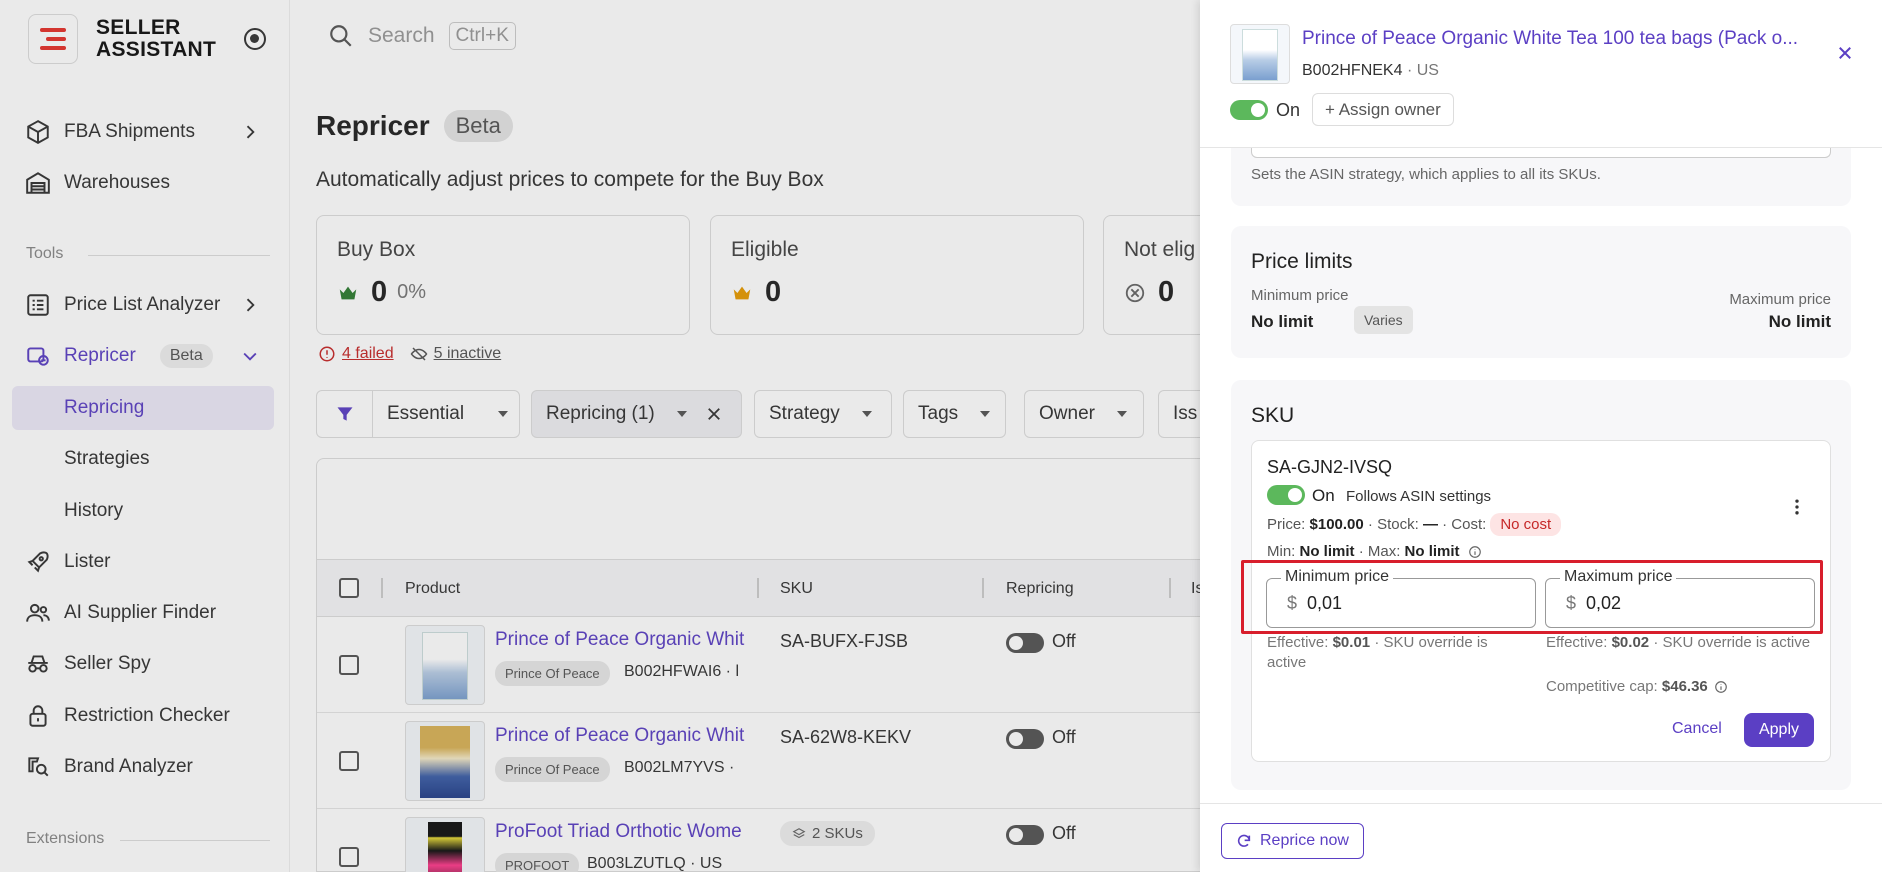  What do you see at coordinates (38, 613) in the screenshot?
I see `people-icon` at bounding box center [38, 613].